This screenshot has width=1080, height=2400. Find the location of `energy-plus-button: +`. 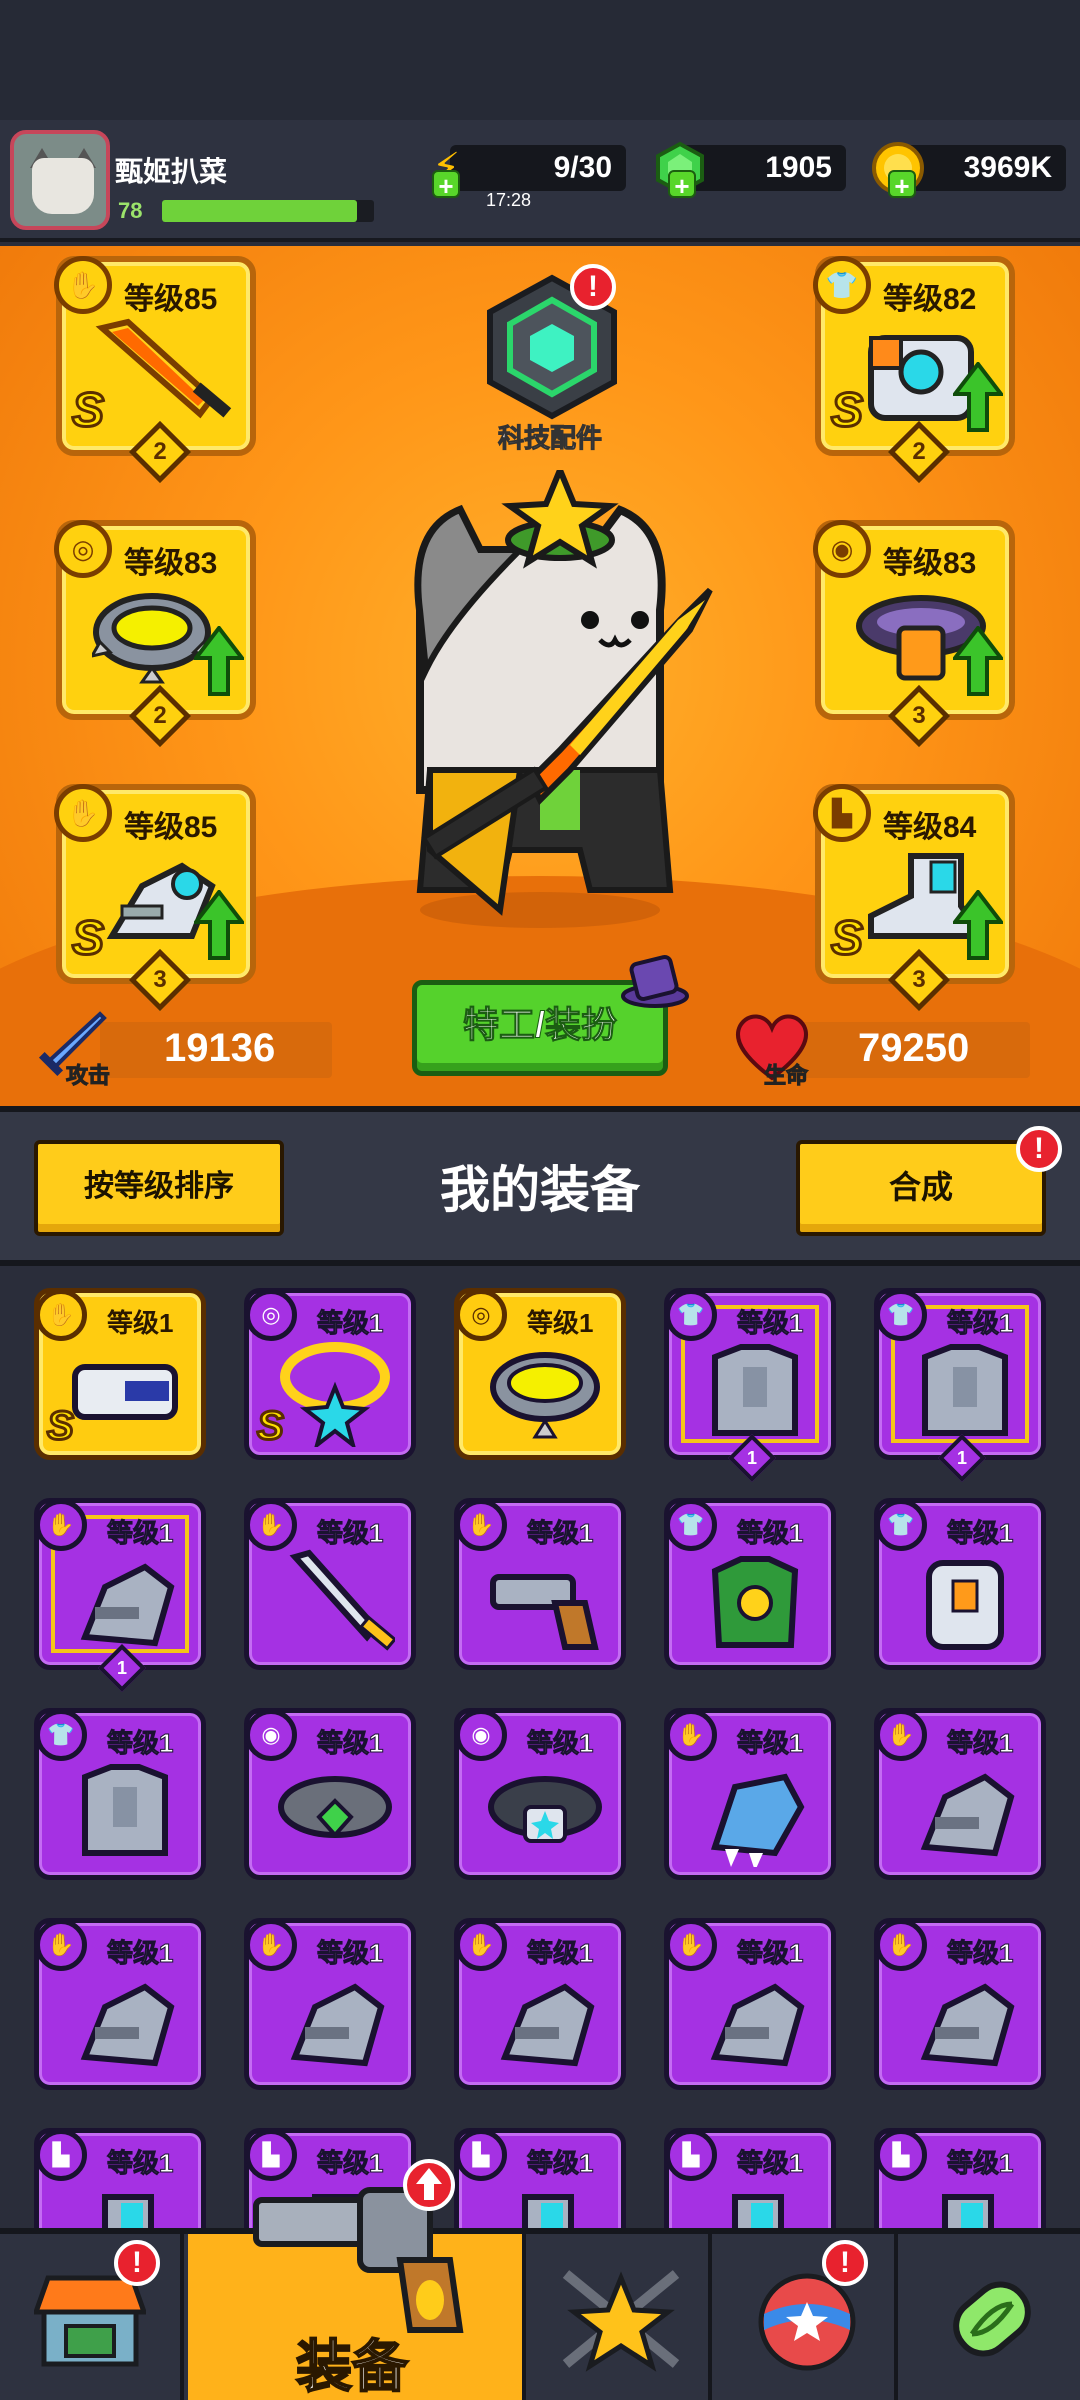

energy-plus-button: + is located at coordinates (446, 185).